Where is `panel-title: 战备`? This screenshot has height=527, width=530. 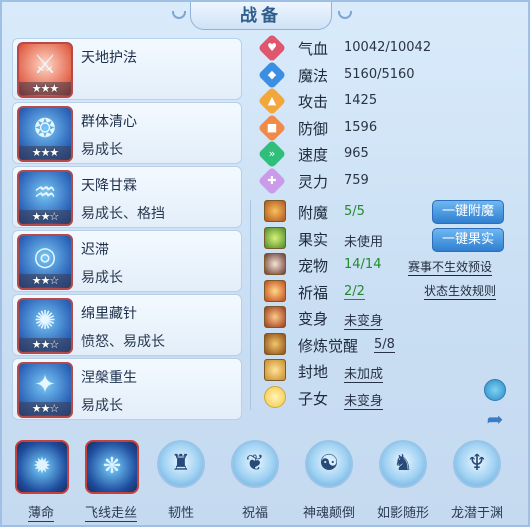
panel-title: 战备 is located at coordinates (261, 16).